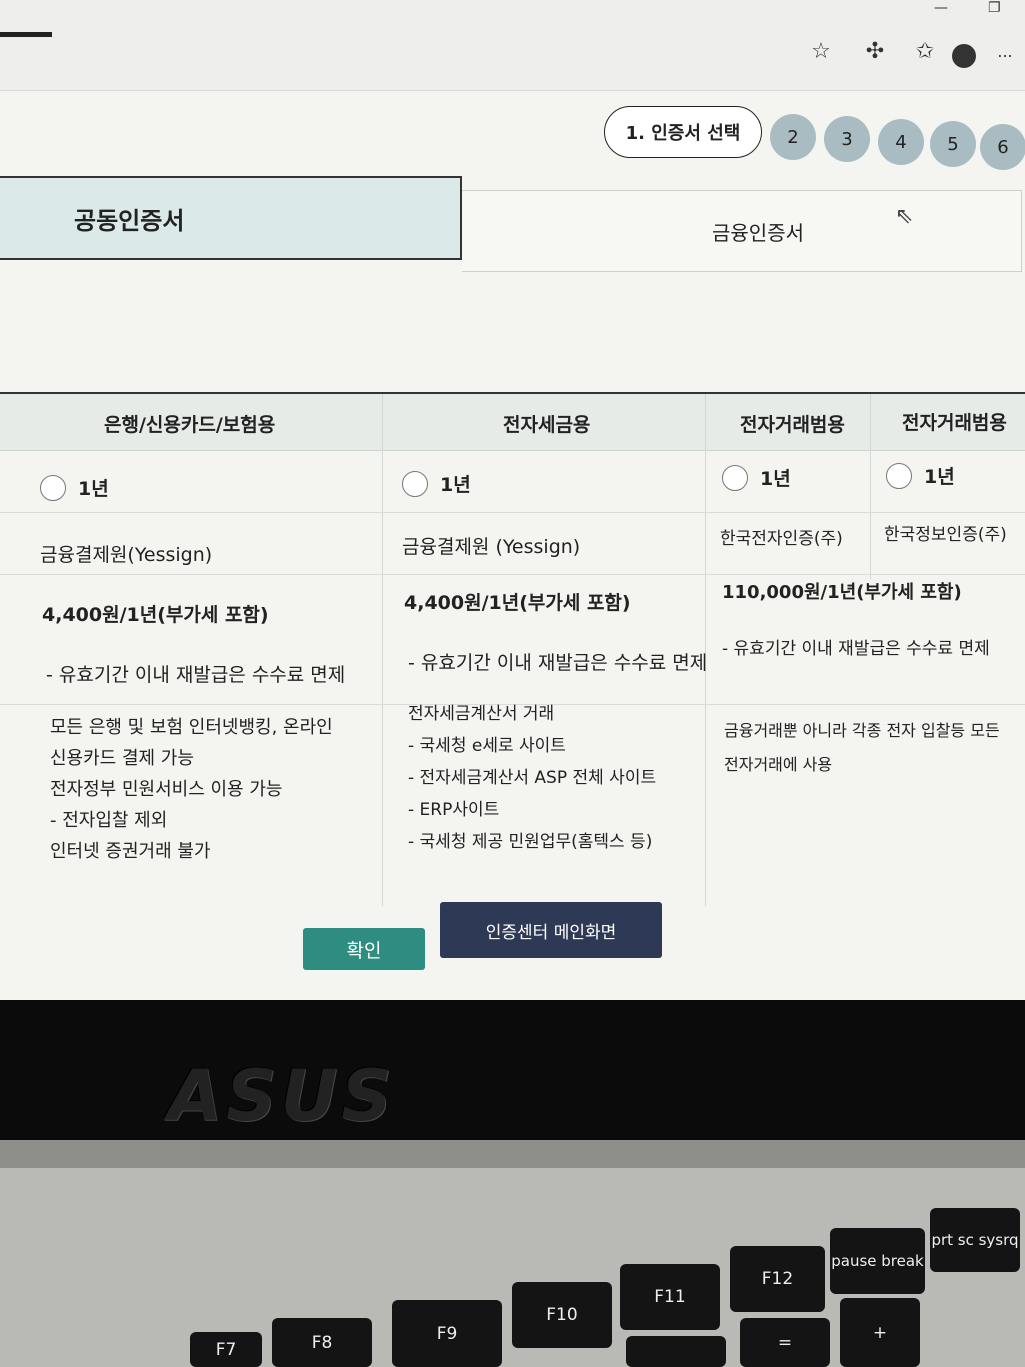 The width and height of the screenshot is (1025, 1367). Describe the element at coordinates (155, 615) in the screenshot. I see `price-bank: 4,400원/1년(부가세 포함)` at that location.